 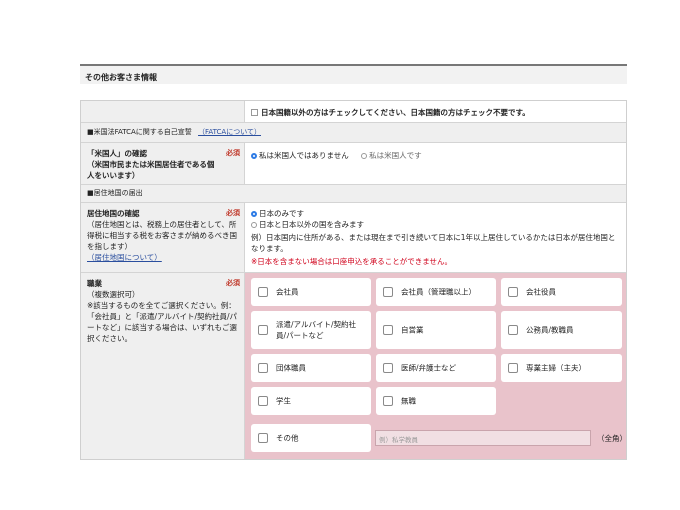 I want to click on occupation-option: 会社役員, so click(x=561, y=292).